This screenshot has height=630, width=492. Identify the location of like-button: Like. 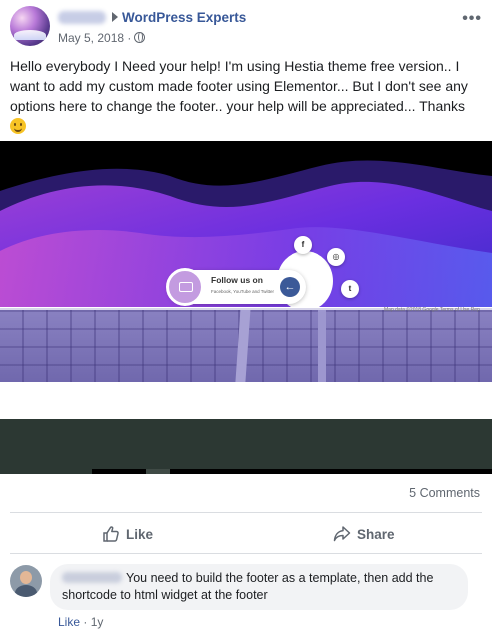
(127, 535).